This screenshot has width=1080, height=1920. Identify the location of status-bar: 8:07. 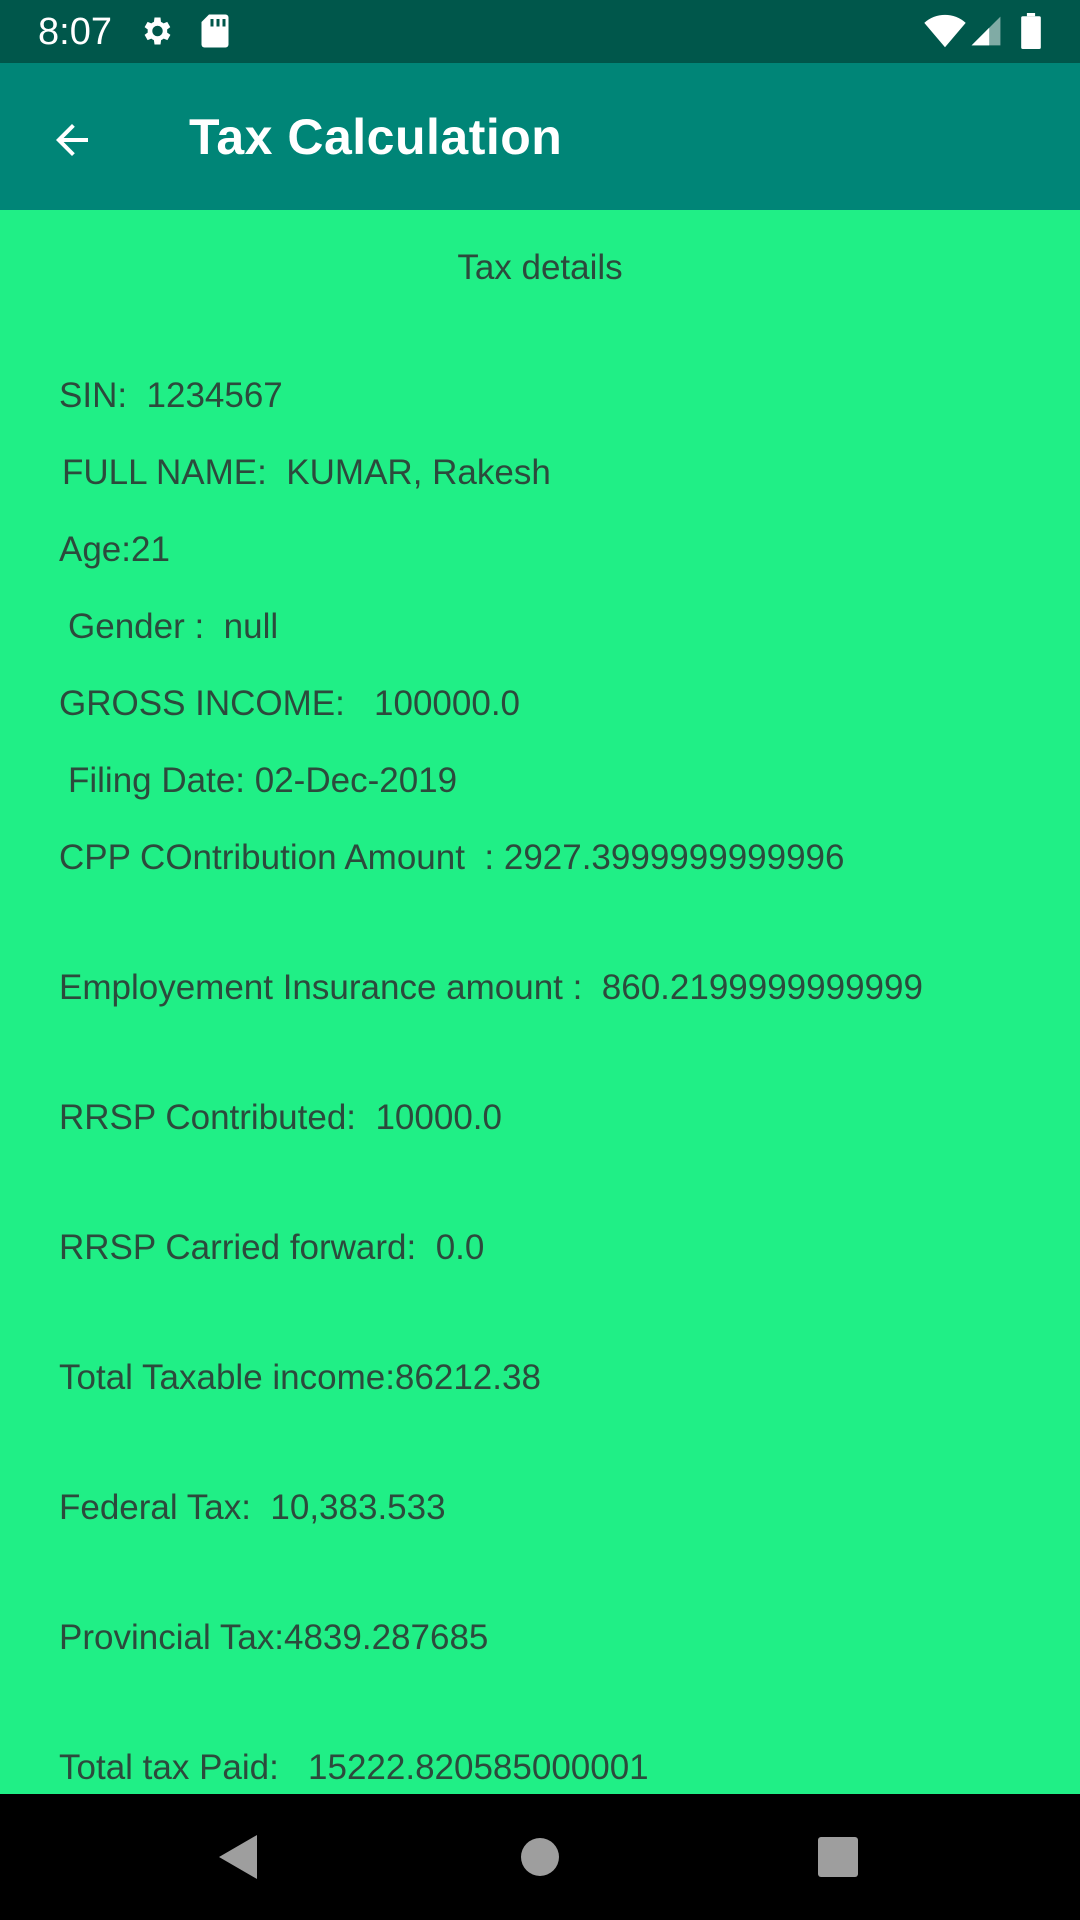
(540, 31).